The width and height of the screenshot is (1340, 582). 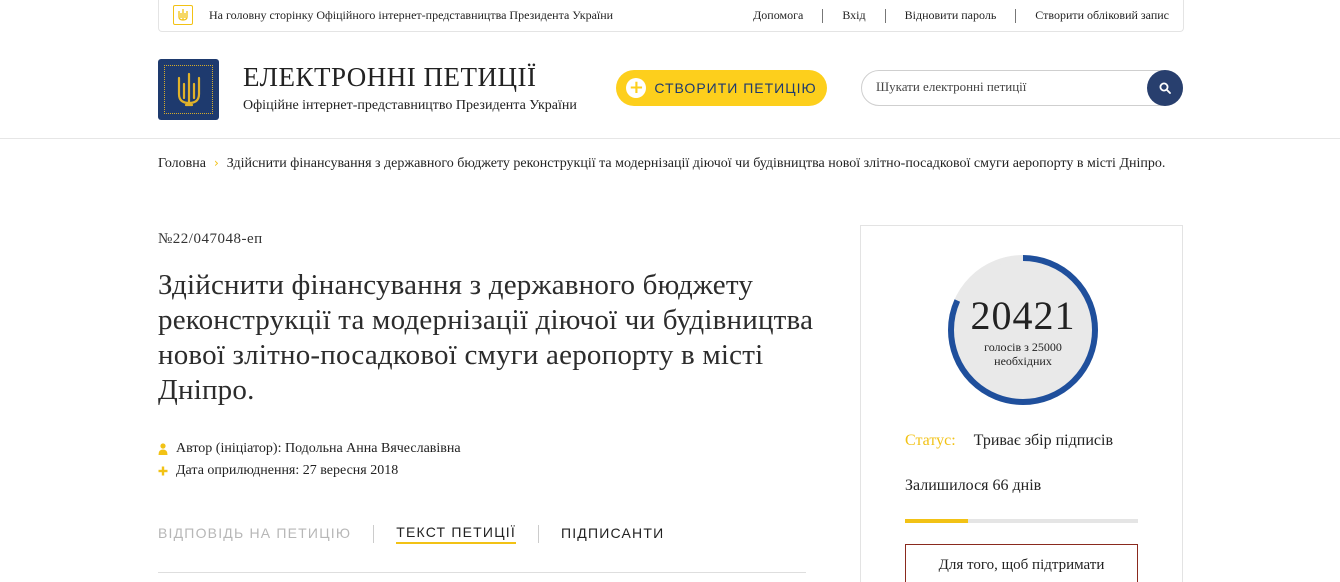 I want to click on tab-signers: ПІДПИСАНТИ, so click(x=612, y=534).